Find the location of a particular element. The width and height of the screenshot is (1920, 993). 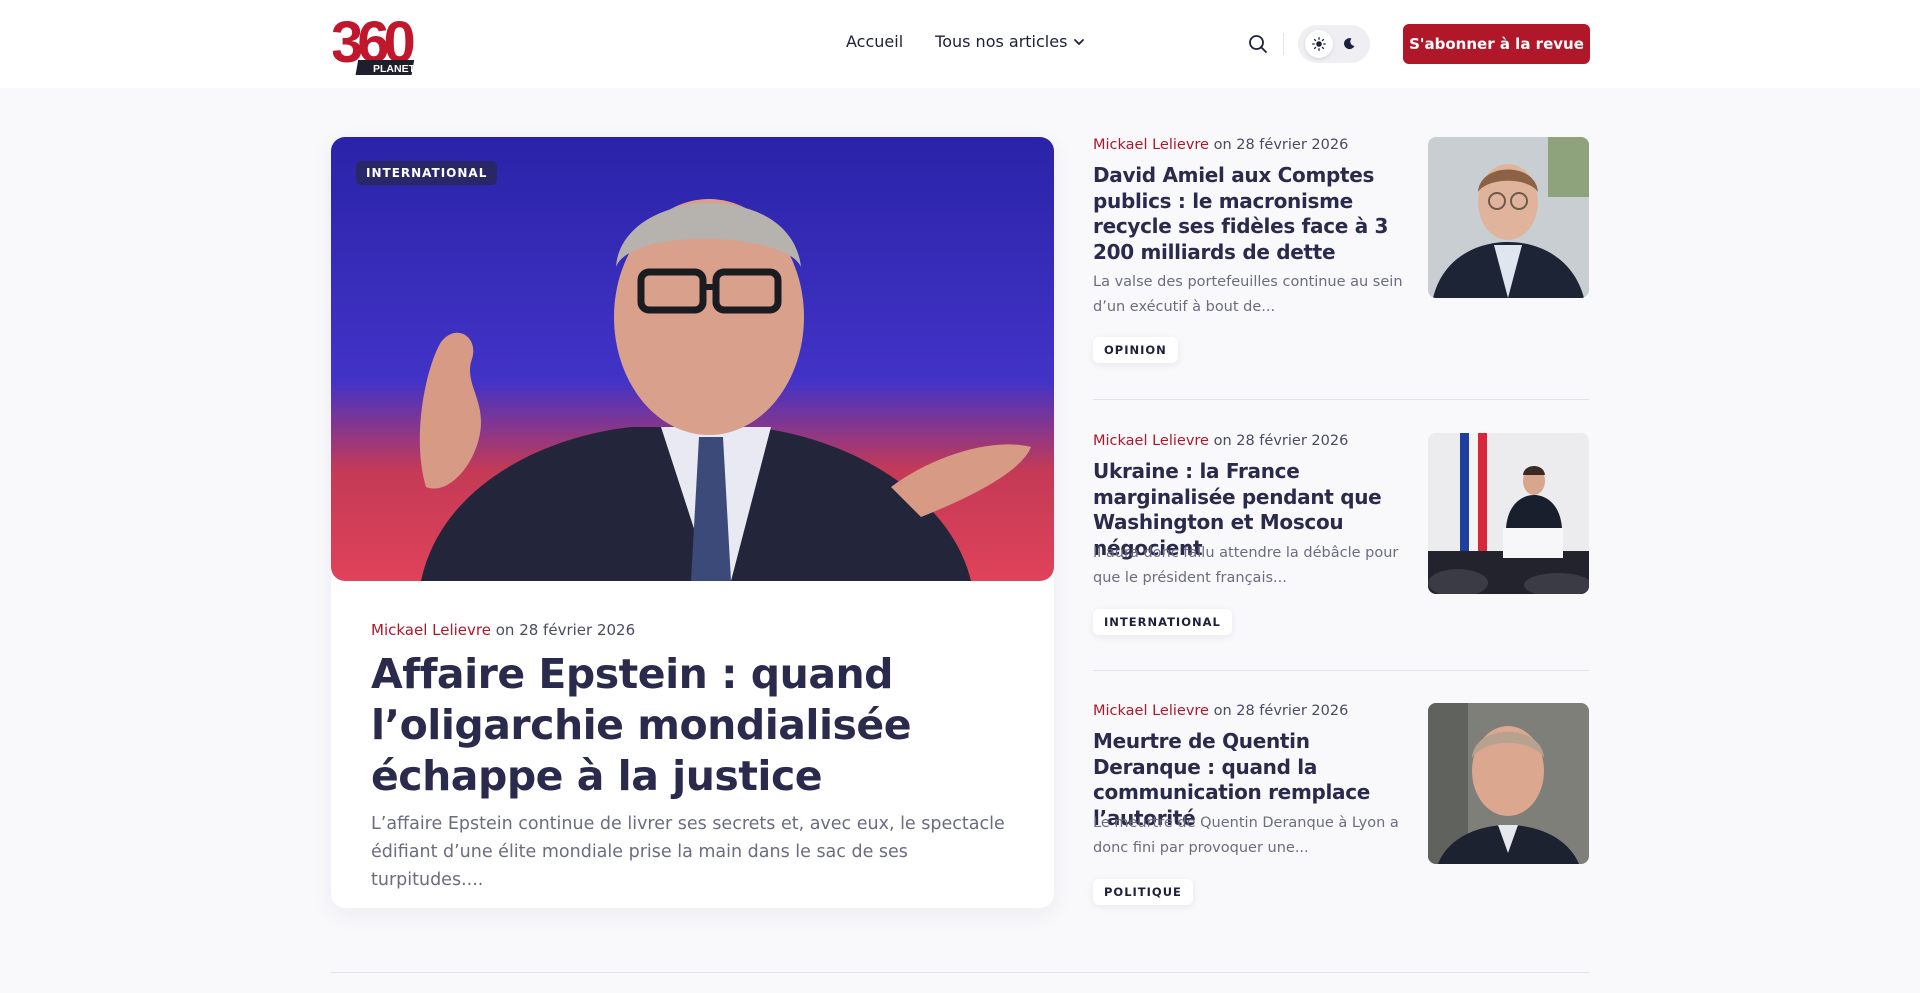

featured-author-link: Mickael Lelievre is located at coordinates (431, 630).